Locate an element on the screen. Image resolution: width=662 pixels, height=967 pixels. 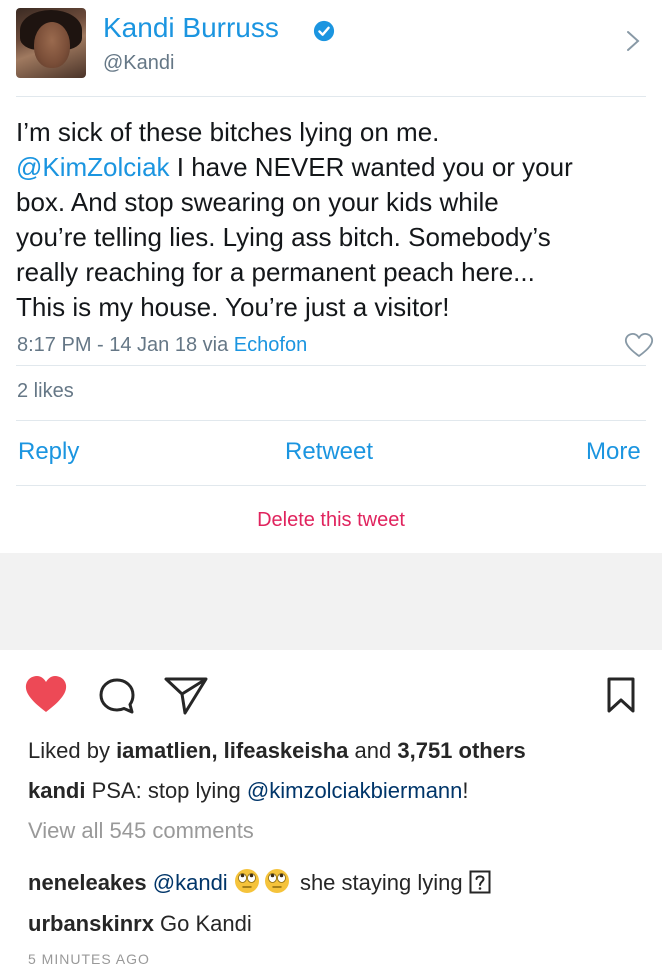
verified-badge-icon is located at coordinates (324, 31).